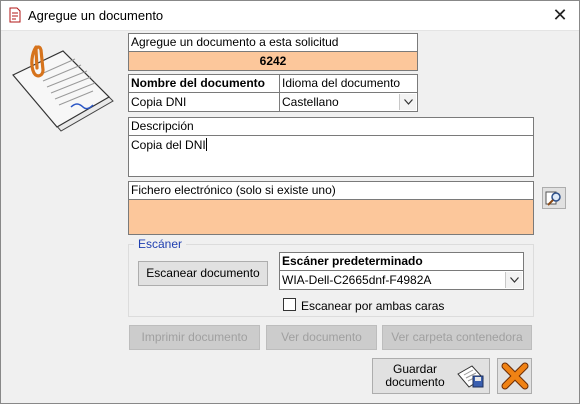 The width and height of the screenshot is (580, 404). I want to click on scan-both-sides-label: Escanear por ambas caras, so click(372, 306).